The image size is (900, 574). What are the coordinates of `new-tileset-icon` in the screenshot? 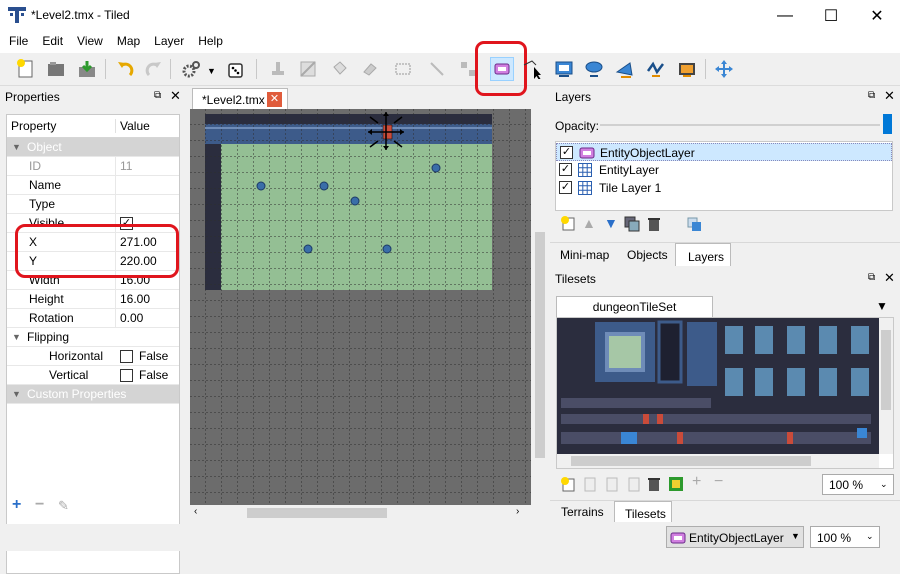 It's located at (568, 484).